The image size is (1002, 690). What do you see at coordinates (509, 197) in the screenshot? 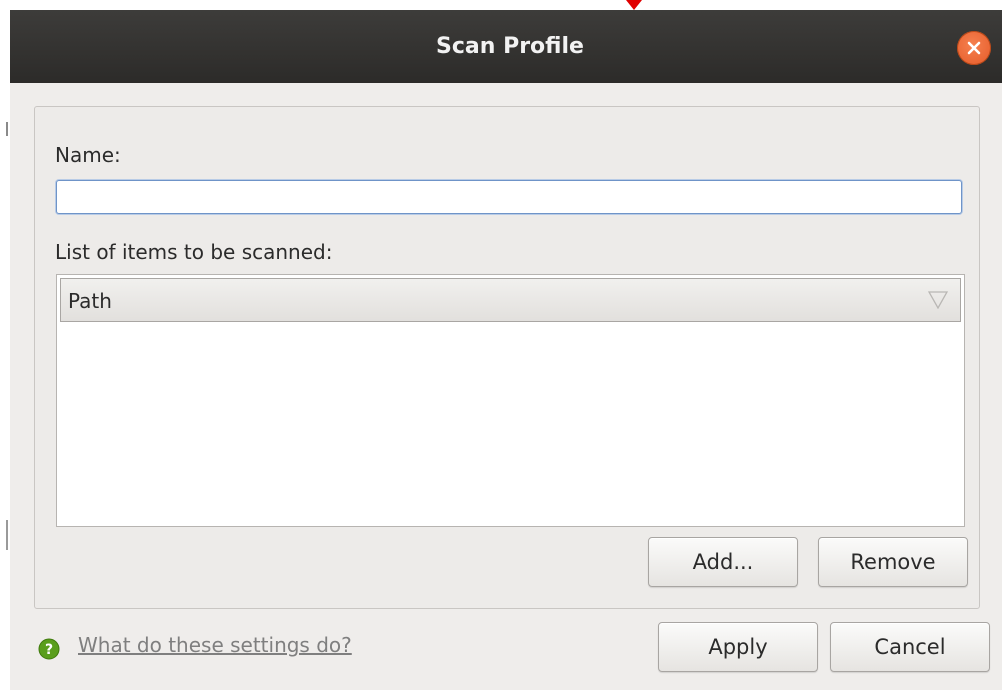
I see `name-input` at bounding box center [509, 197].